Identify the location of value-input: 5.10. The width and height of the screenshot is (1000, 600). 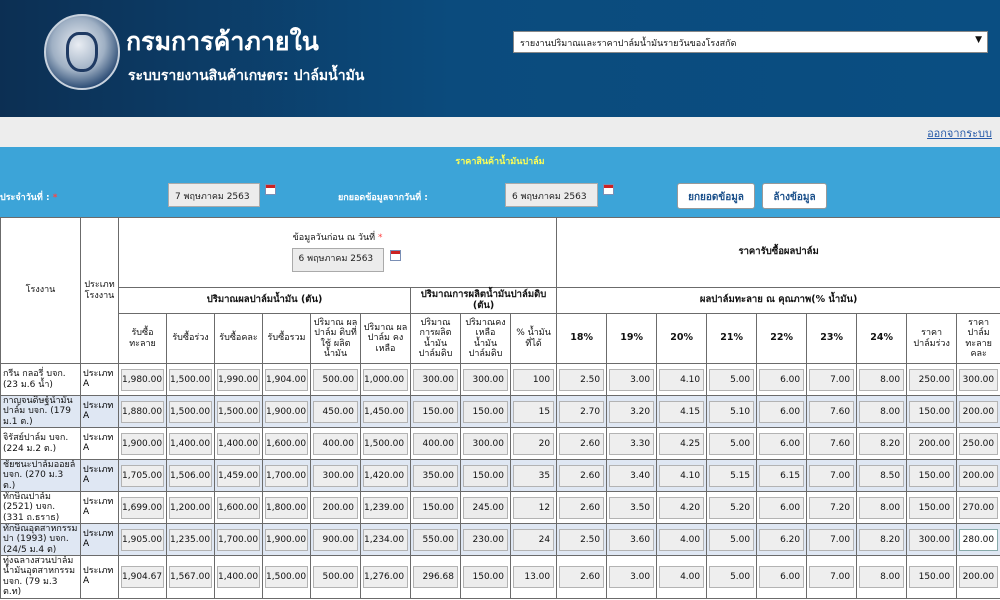
(732, 411).